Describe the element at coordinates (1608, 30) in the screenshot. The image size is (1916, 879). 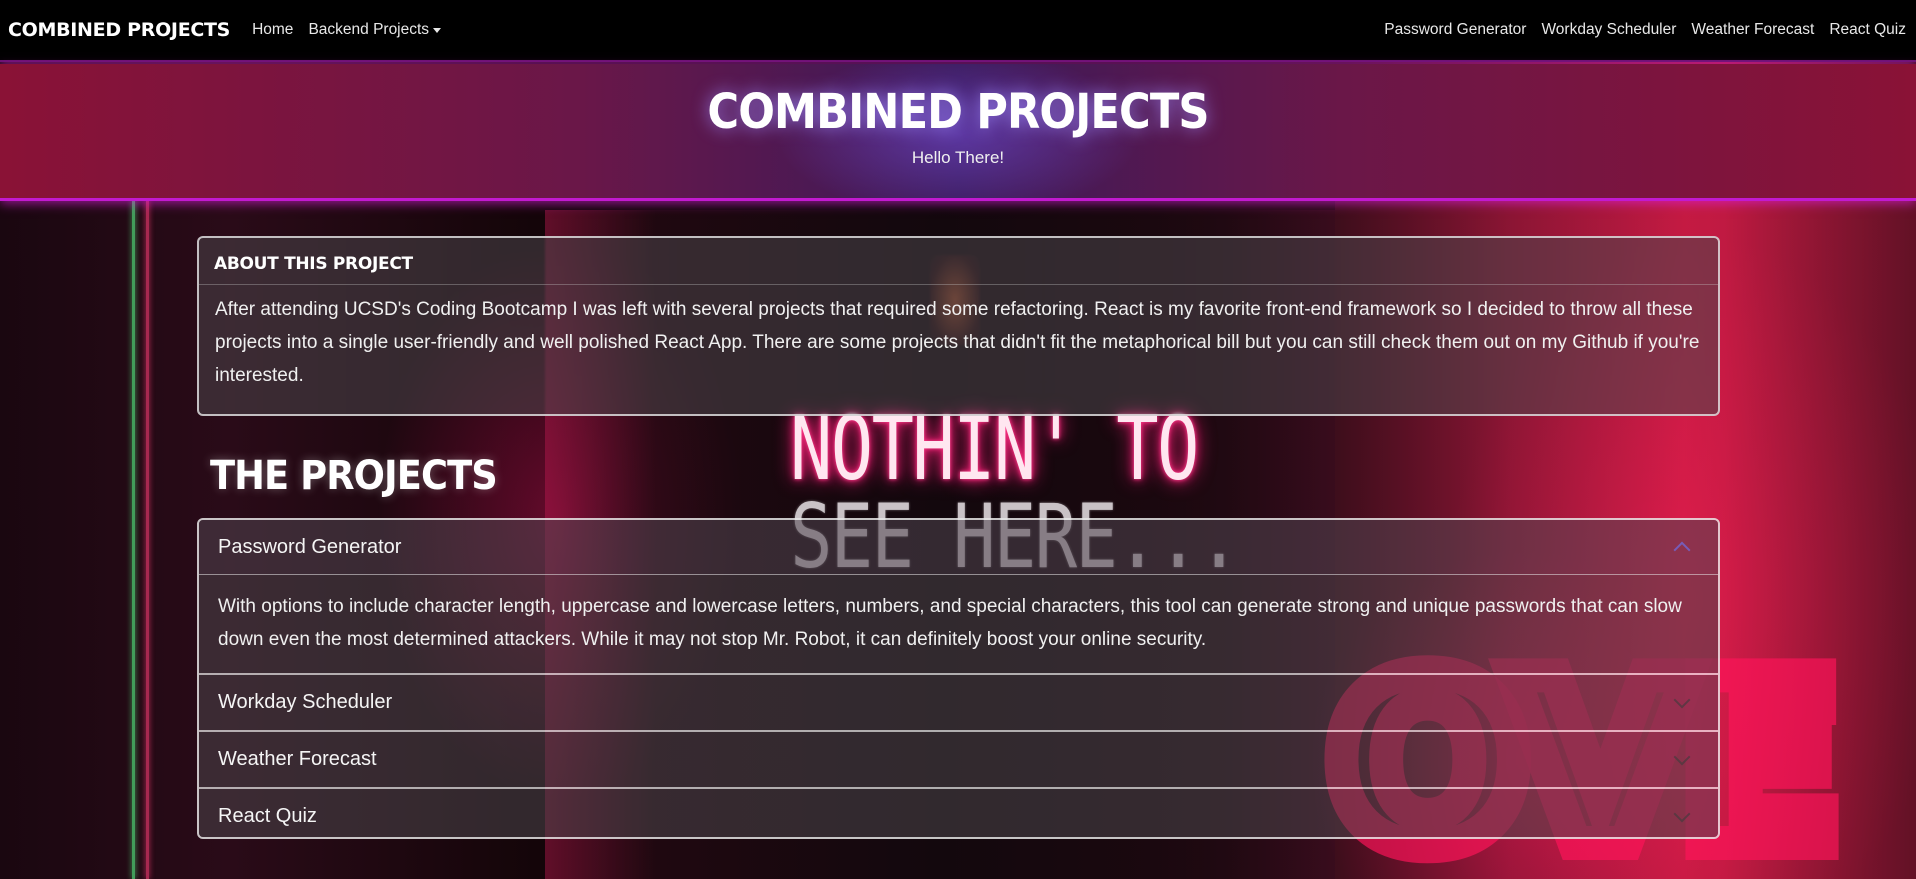
I see `nav-link-workday-scheduler: Workday Scheduler` at that location.